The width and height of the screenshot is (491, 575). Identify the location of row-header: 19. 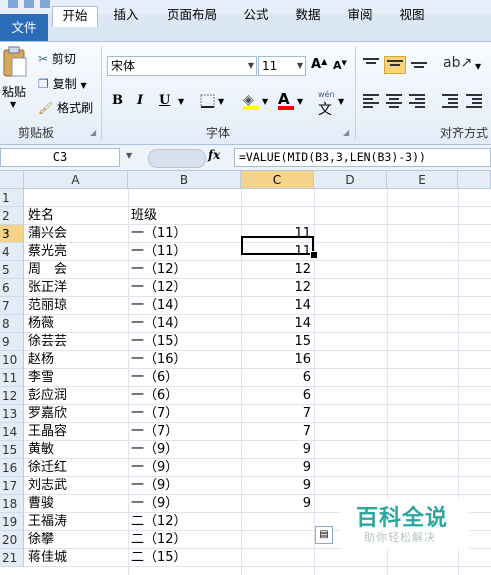
(12, 522).